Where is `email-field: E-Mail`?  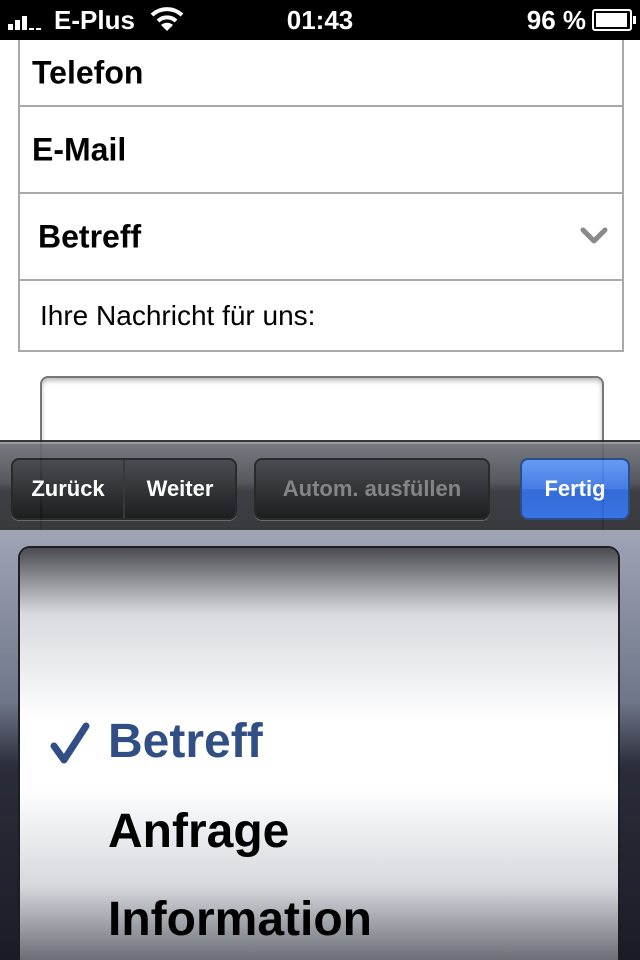 email-field: E-Mail is located at coordinates (321, 150).